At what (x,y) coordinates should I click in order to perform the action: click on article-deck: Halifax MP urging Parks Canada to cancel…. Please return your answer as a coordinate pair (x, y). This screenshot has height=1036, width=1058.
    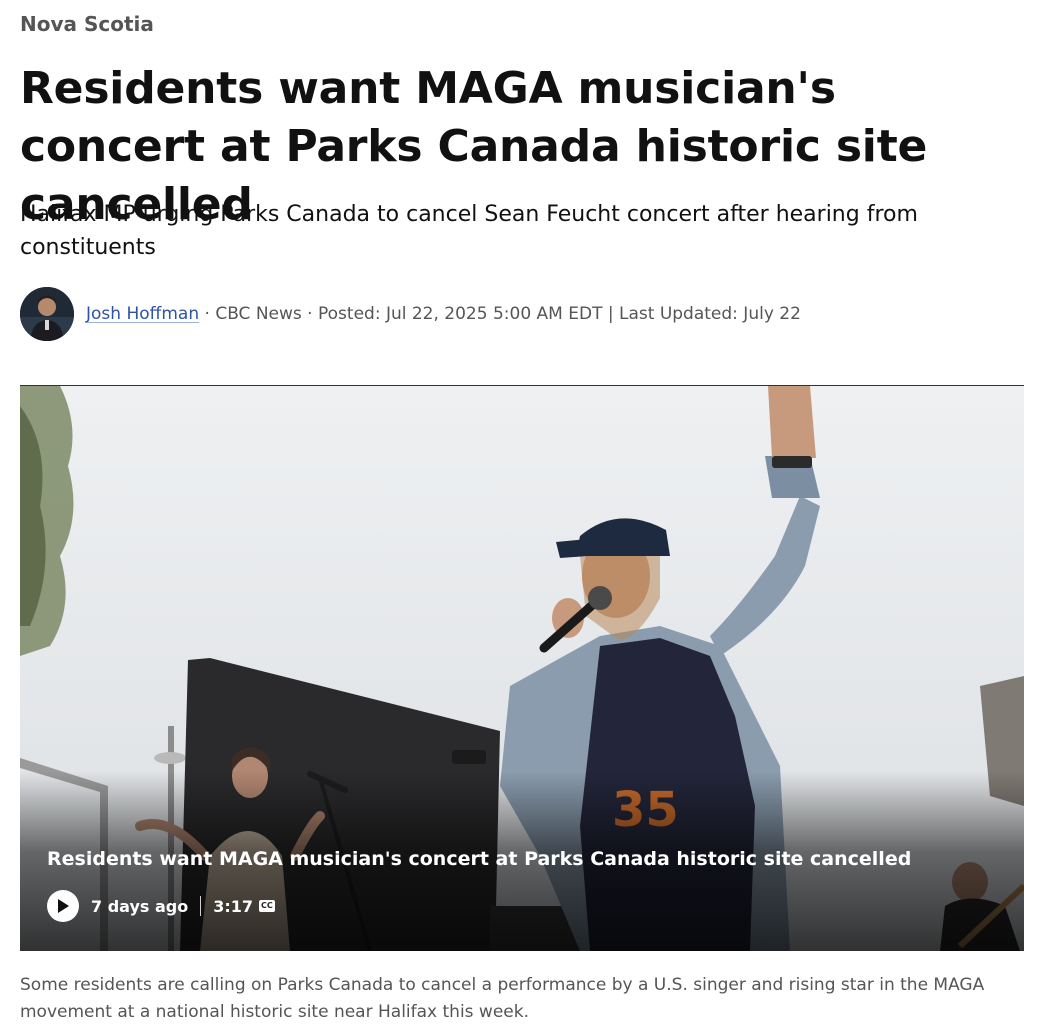
    Looking at the image, I should click on (469, 231).